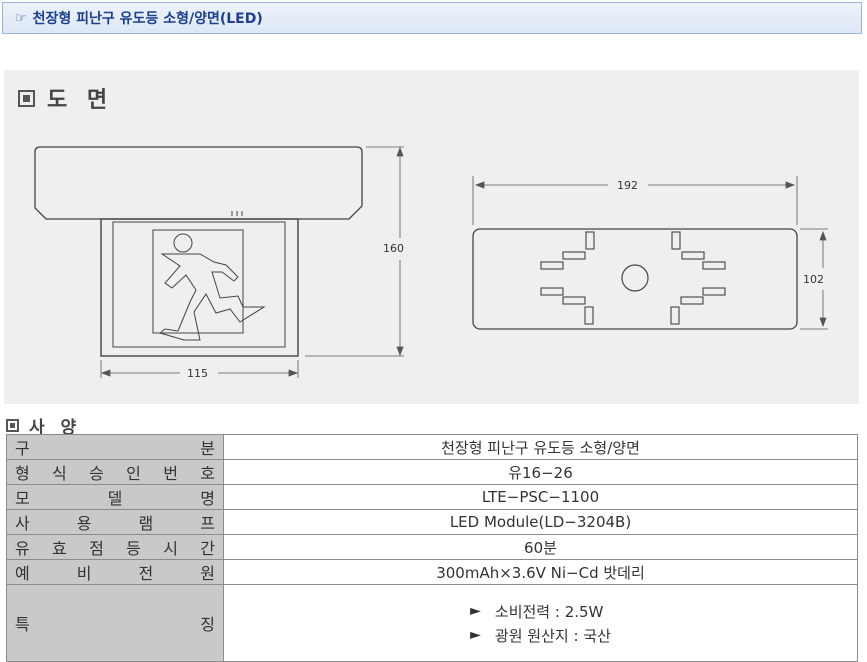 The image size is (867, 662). I want to click on spec-label: 모델명, so click(115, 497).